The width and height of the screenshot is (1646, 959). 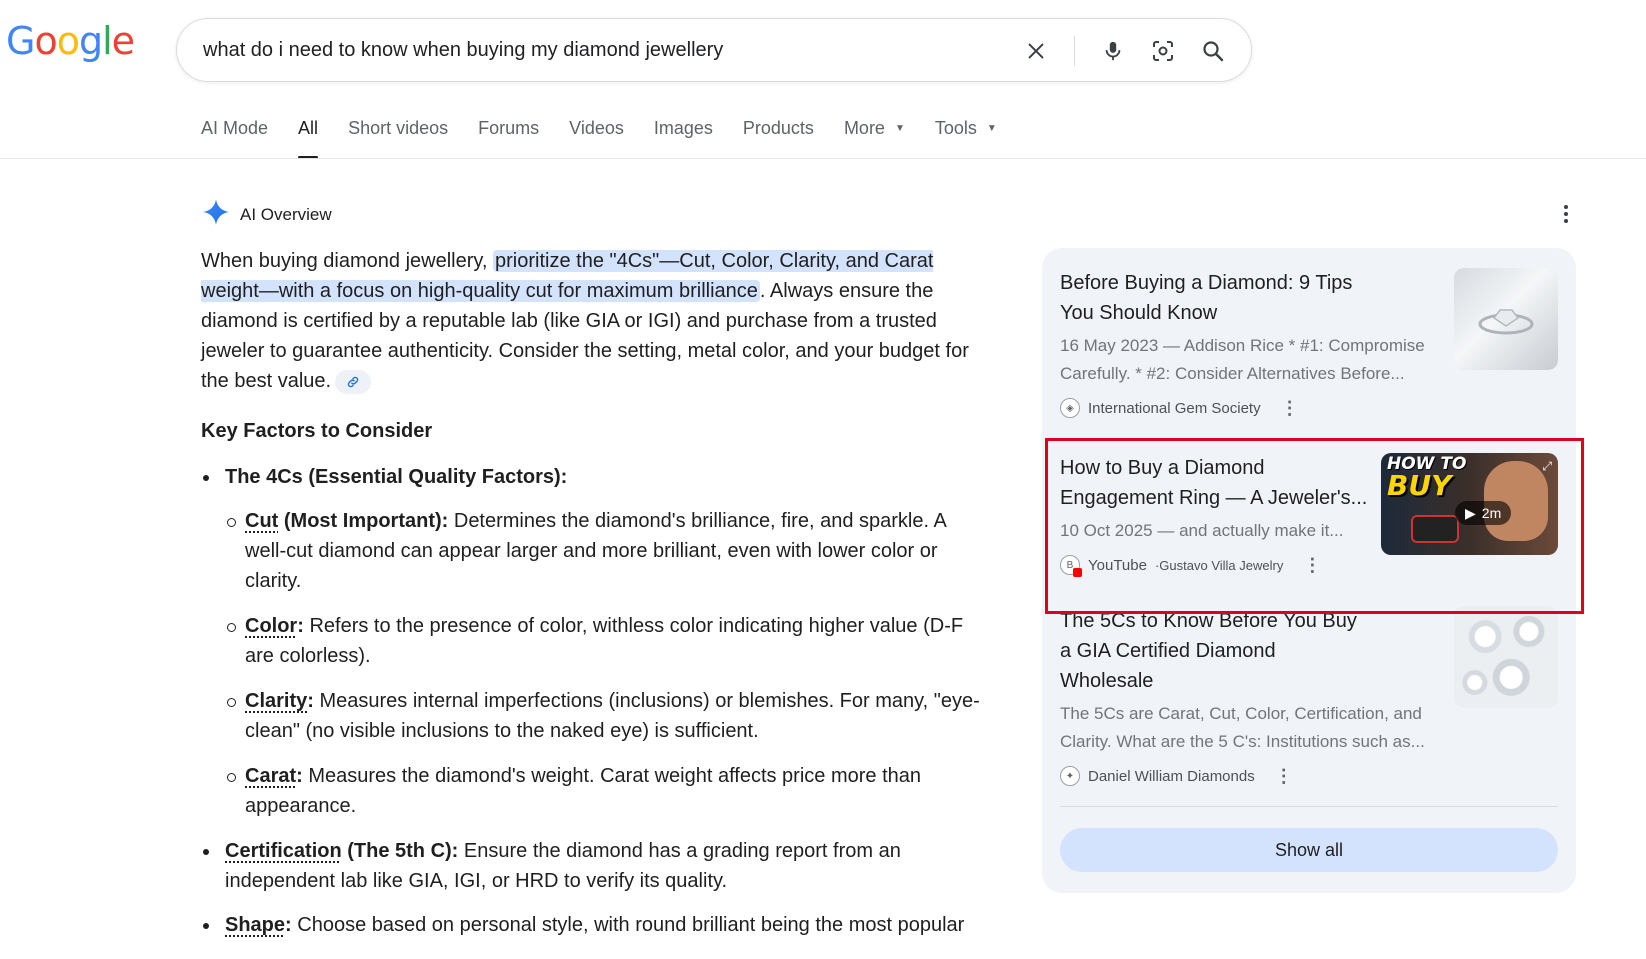 I want to click on tab-more: More ▼, so click(x=874, y=133).